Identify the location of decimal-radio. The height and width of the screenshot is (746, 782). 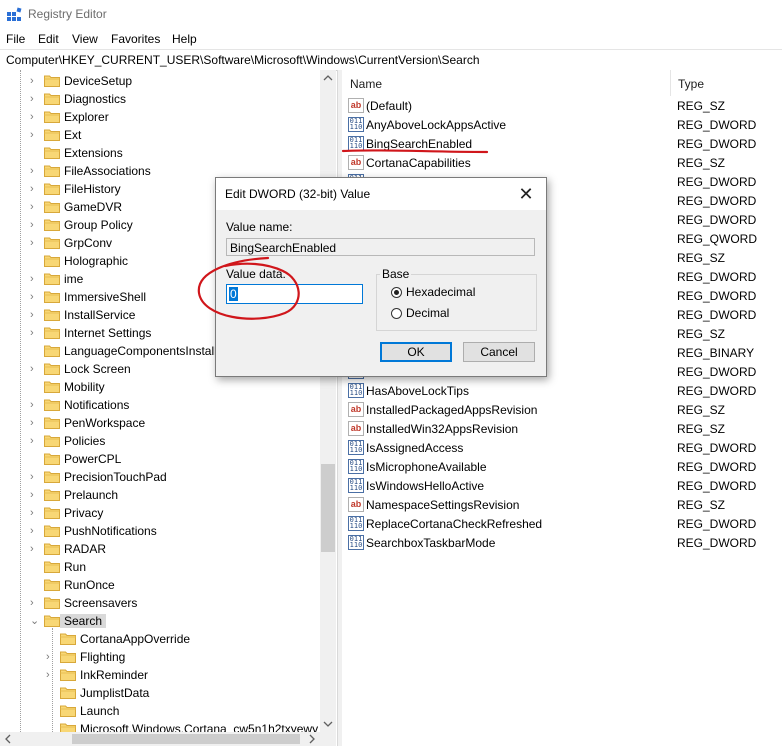
(396, 313).